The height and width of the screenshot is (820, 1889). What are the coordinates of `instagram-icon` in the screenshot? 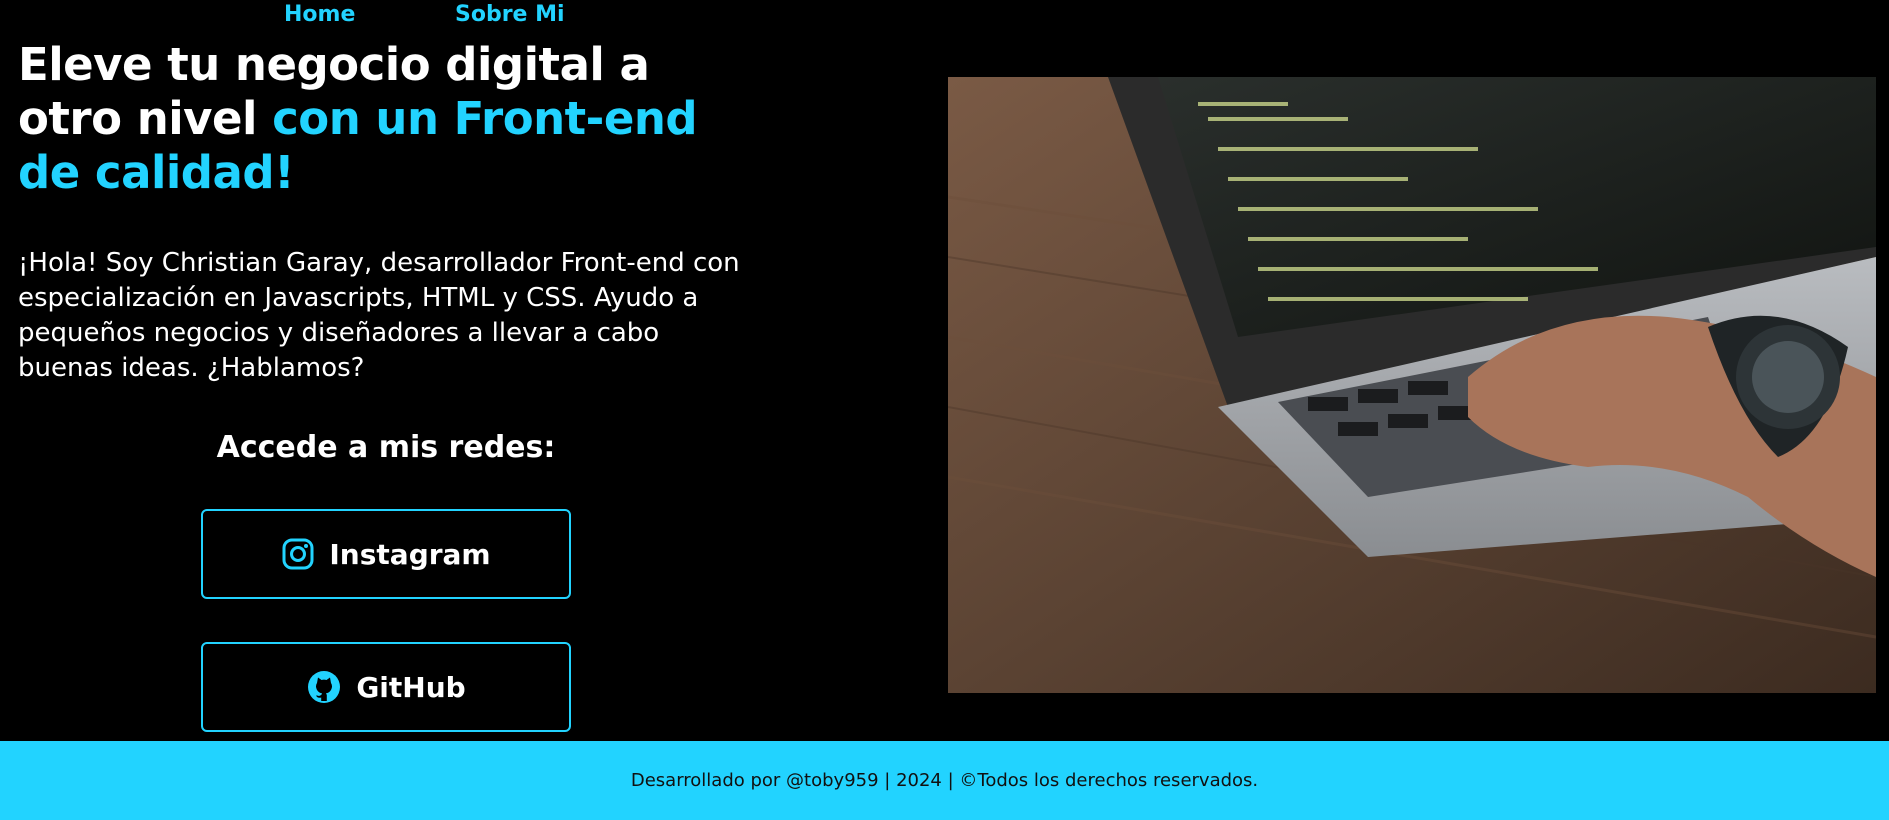 It's located at (298, 554).